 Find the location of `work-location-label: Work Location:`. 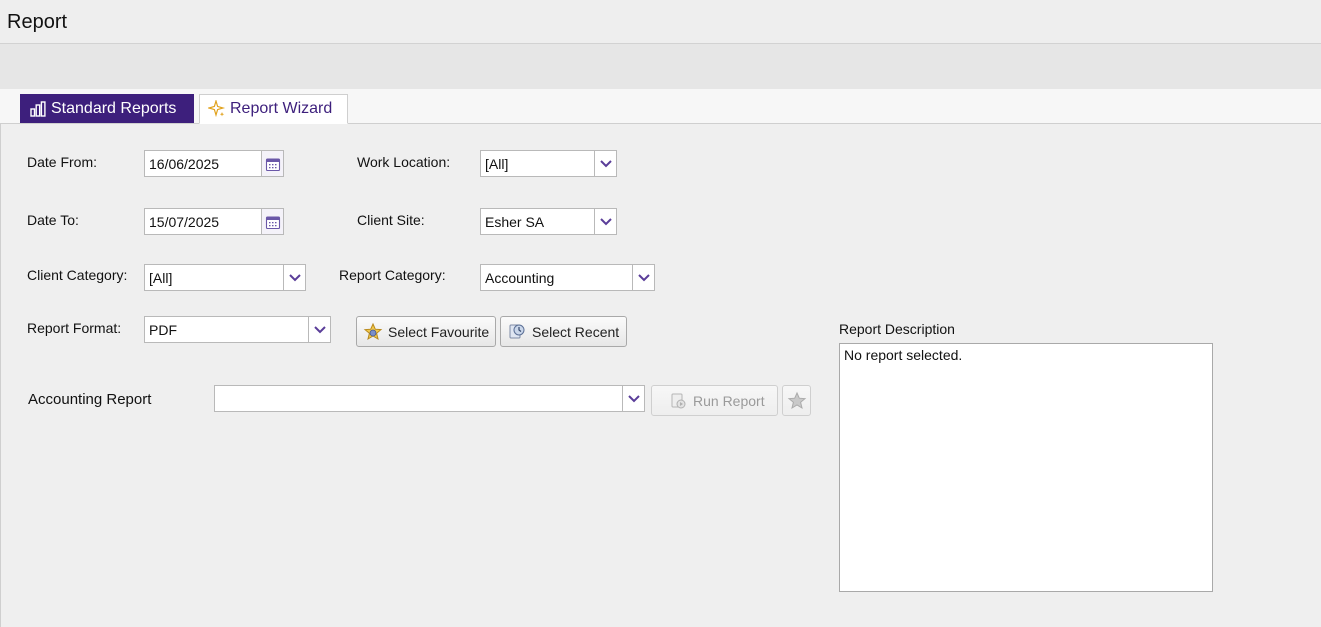

work-location-label: Work Location: is located at coordinates (404, 162).